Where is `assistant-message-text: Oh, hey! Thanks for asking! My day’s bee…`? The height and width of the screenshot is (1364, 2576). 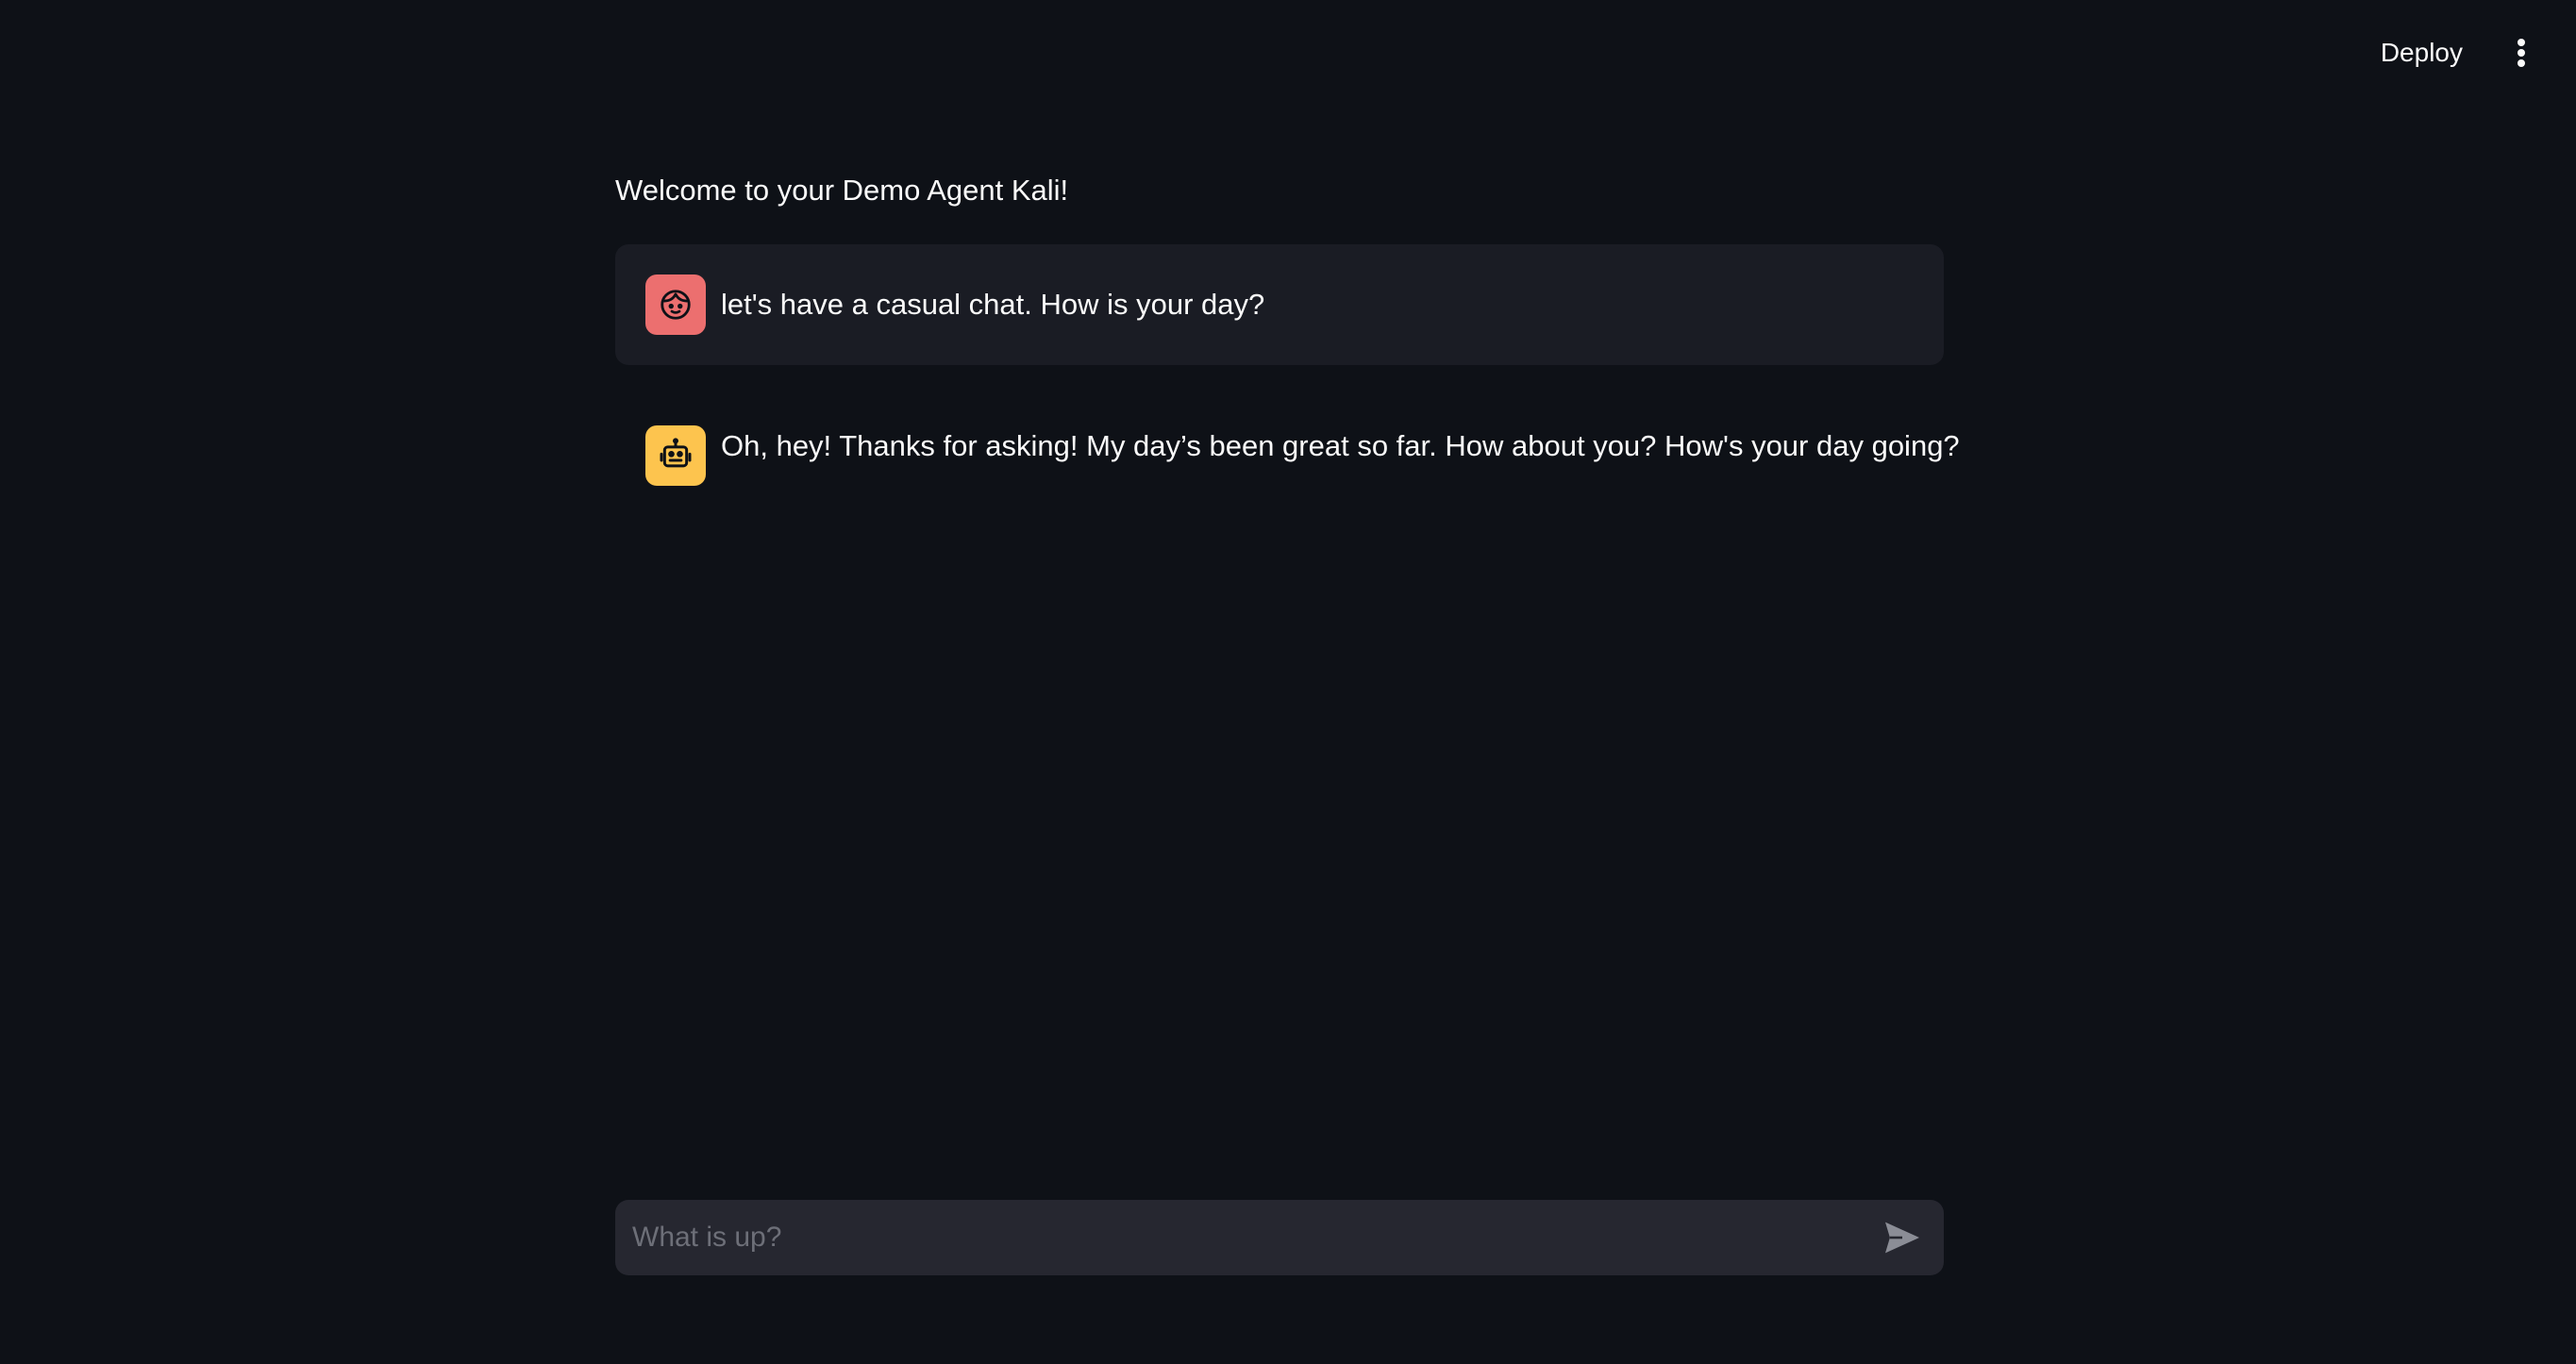
assistant-message-text: Oh, hey! Thanks for asking! My day’s bee… is located at coordinates (1340, 445).